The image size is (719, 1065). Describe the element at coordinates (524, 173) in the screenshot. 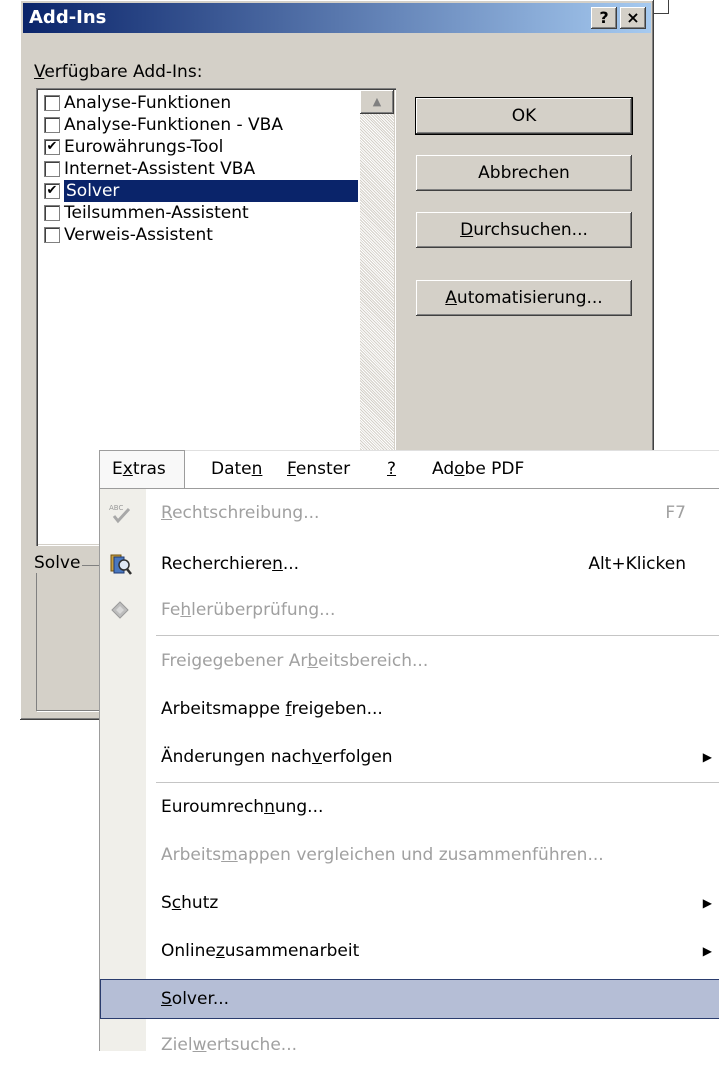

I see `cancel-button: Abbrechen` at that location.